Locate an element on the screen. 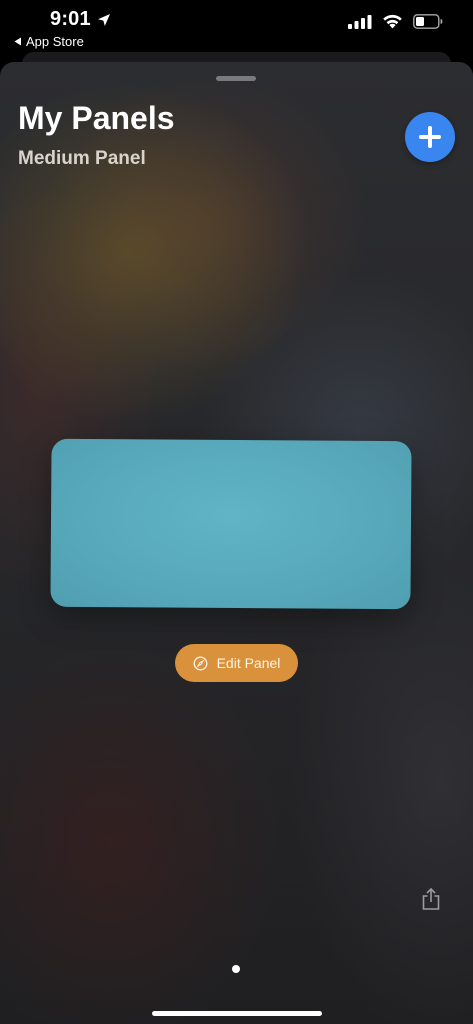 This screenshot has width=473, height=1024. status-icons is located at coordinates (395, 21).